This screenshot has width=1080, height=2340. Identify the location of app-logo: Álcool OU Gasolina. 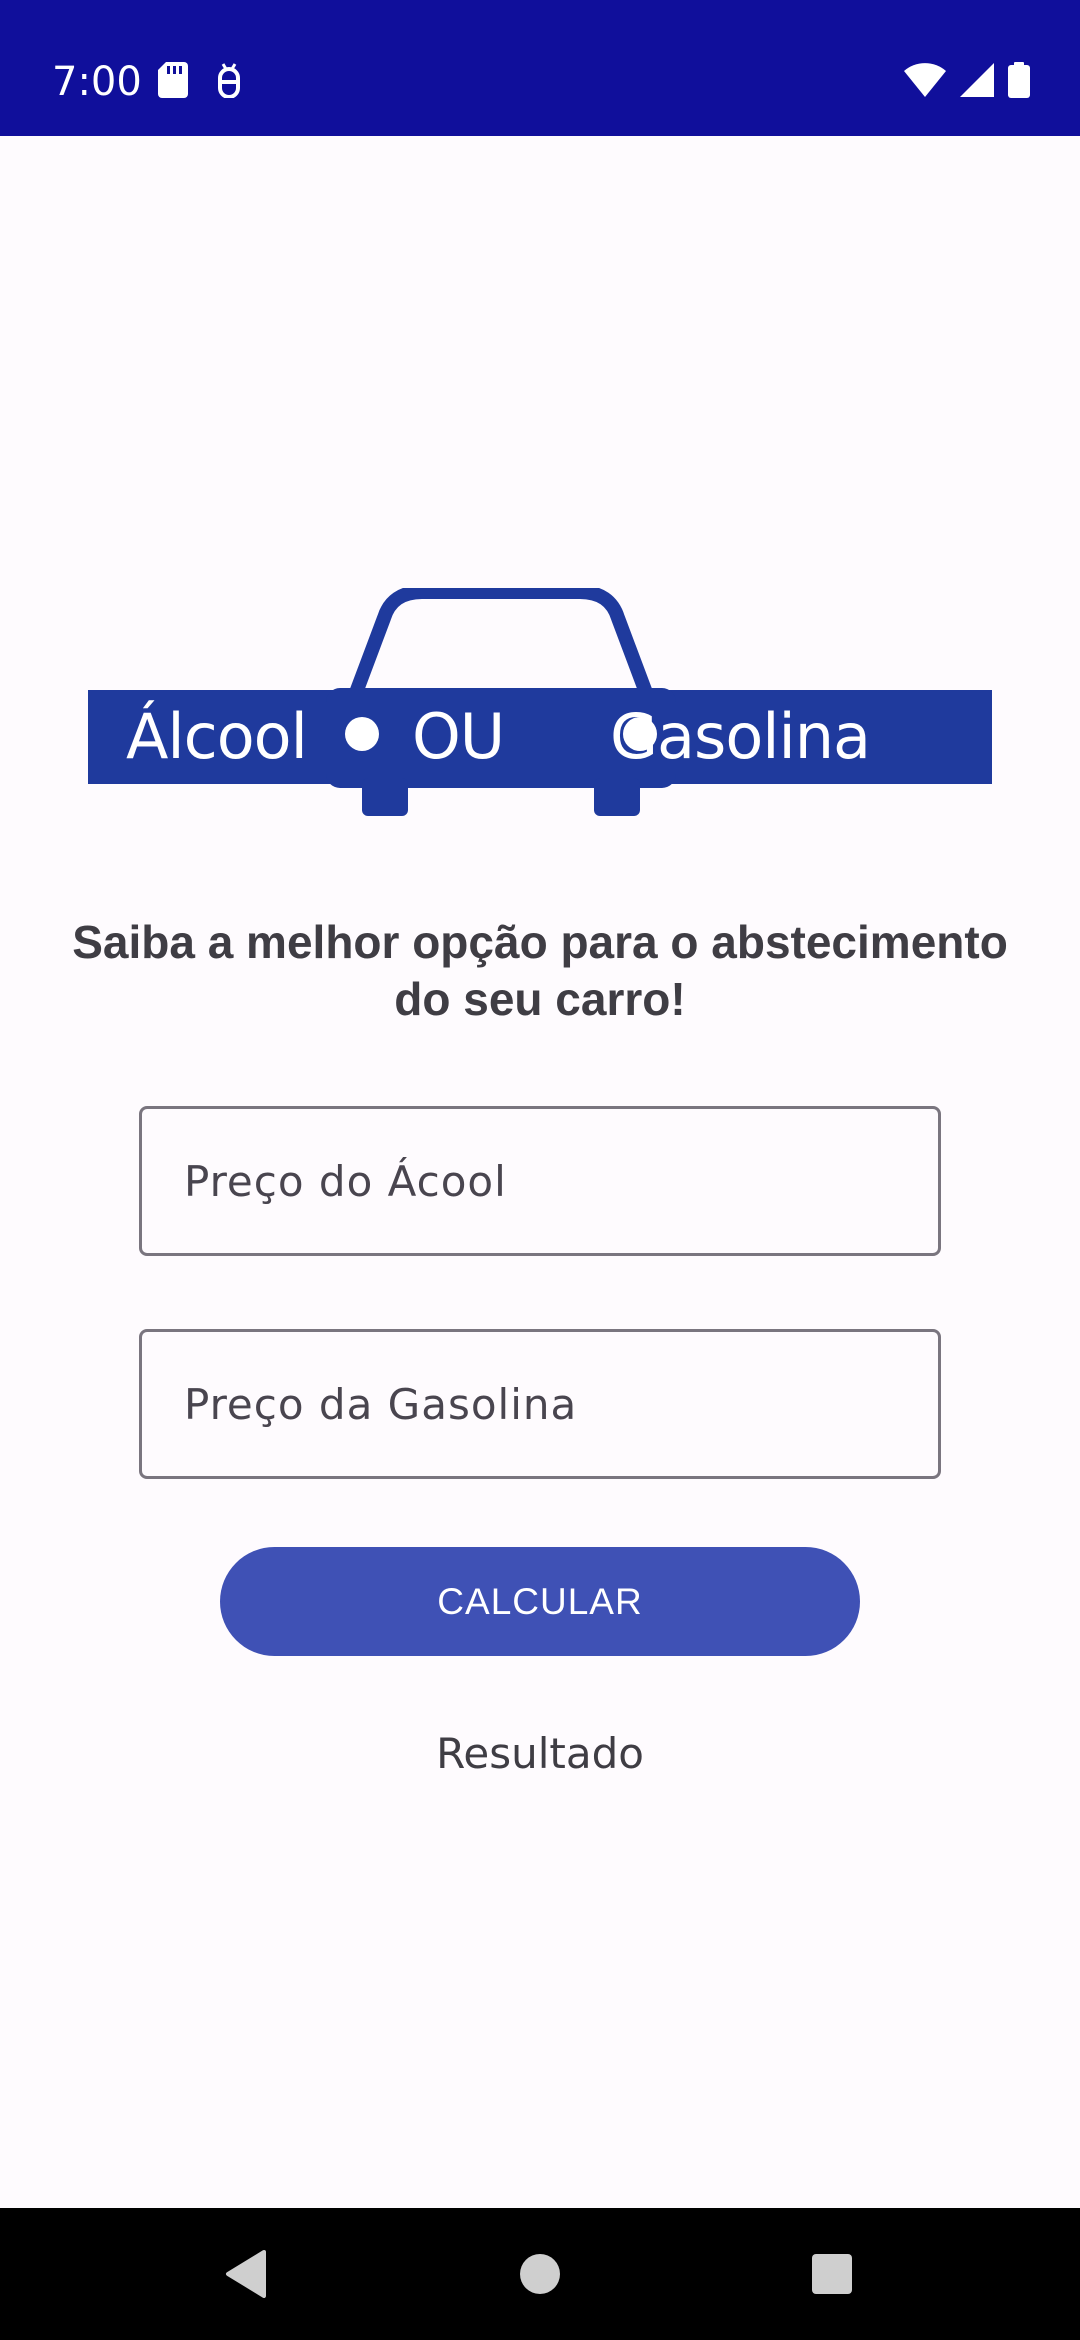
(540, 708).